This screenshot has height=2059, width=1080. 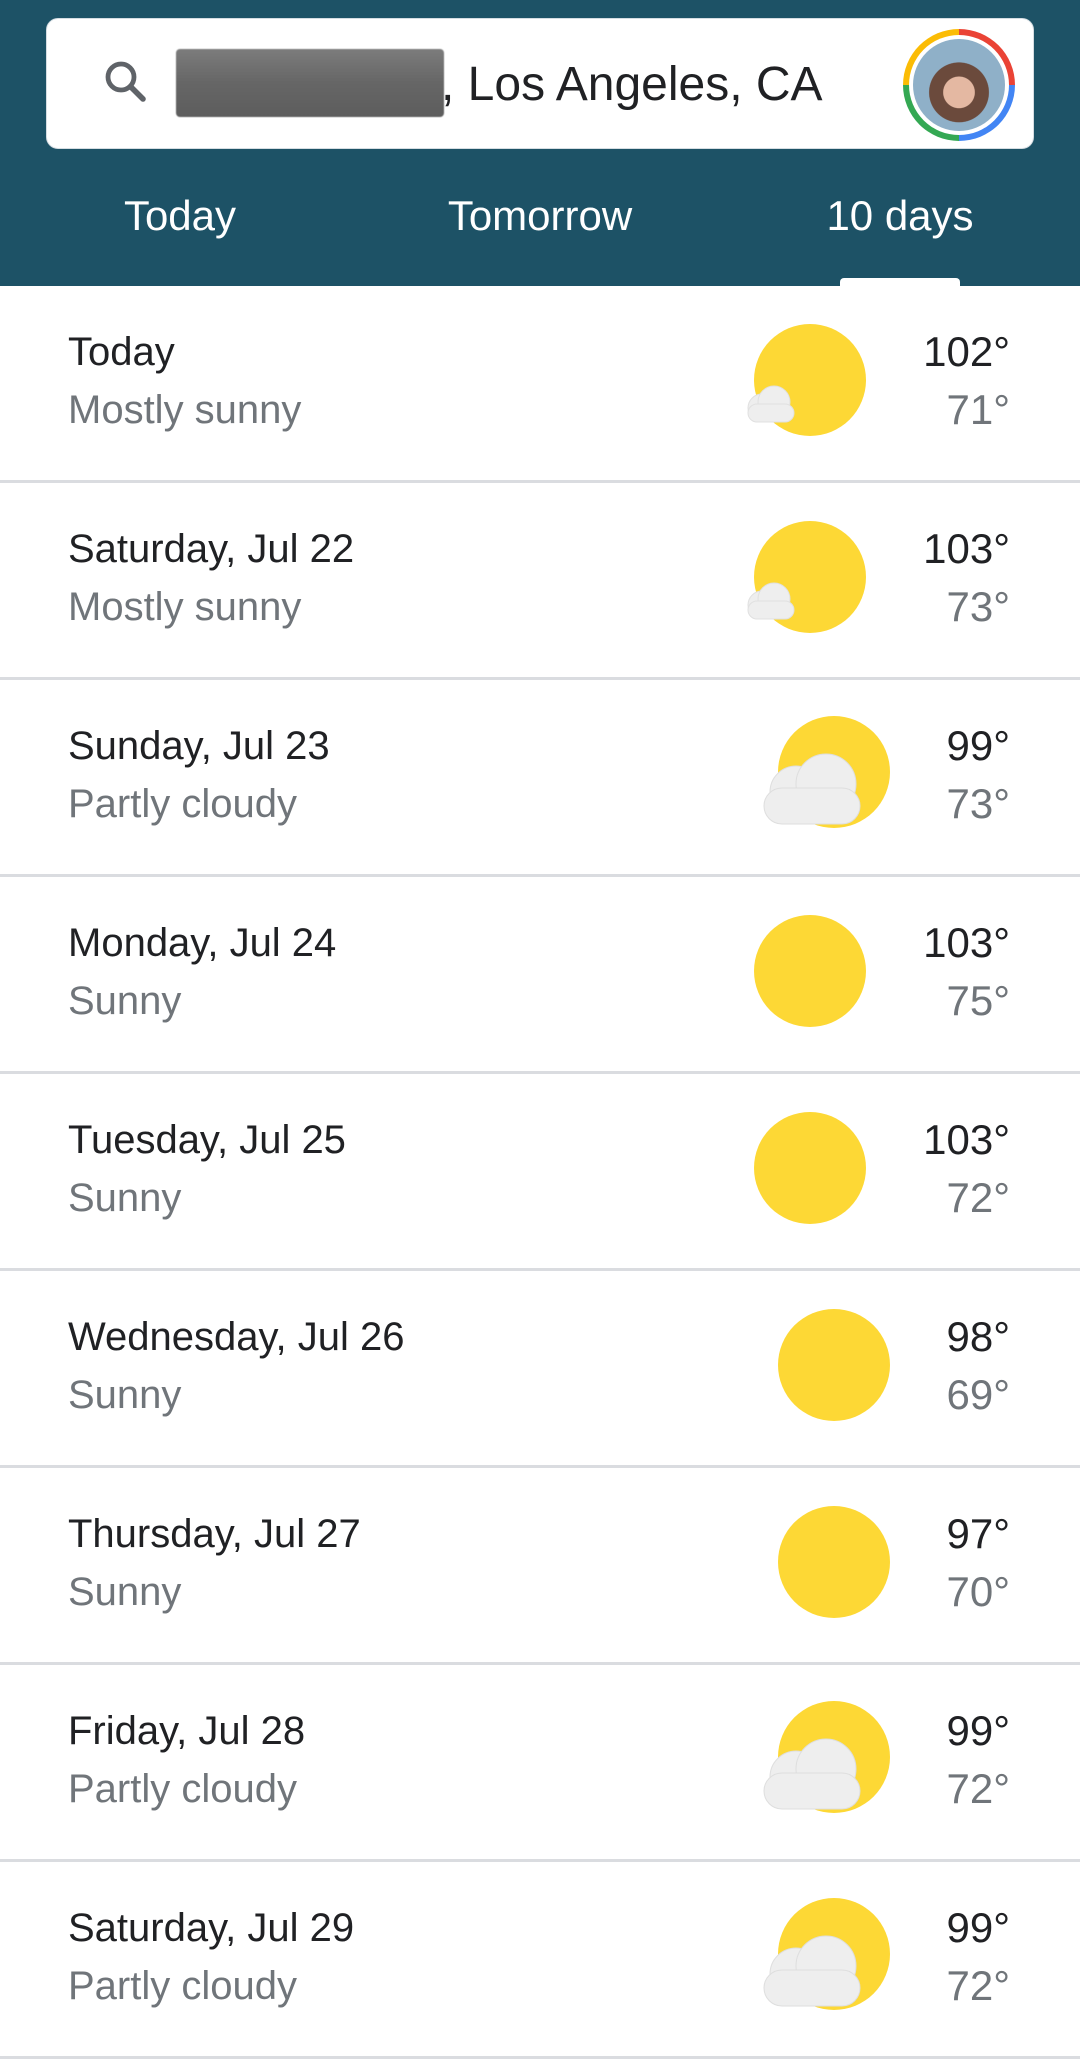 I want to click on forecast-day: Tuesday, Jul 25, so click(x=207, y=1140).